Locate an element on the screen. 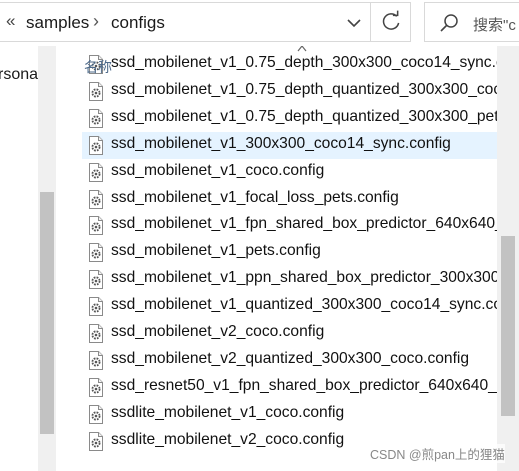  breadcrumb-item-configs: configs is located at coordinates (138, 23).